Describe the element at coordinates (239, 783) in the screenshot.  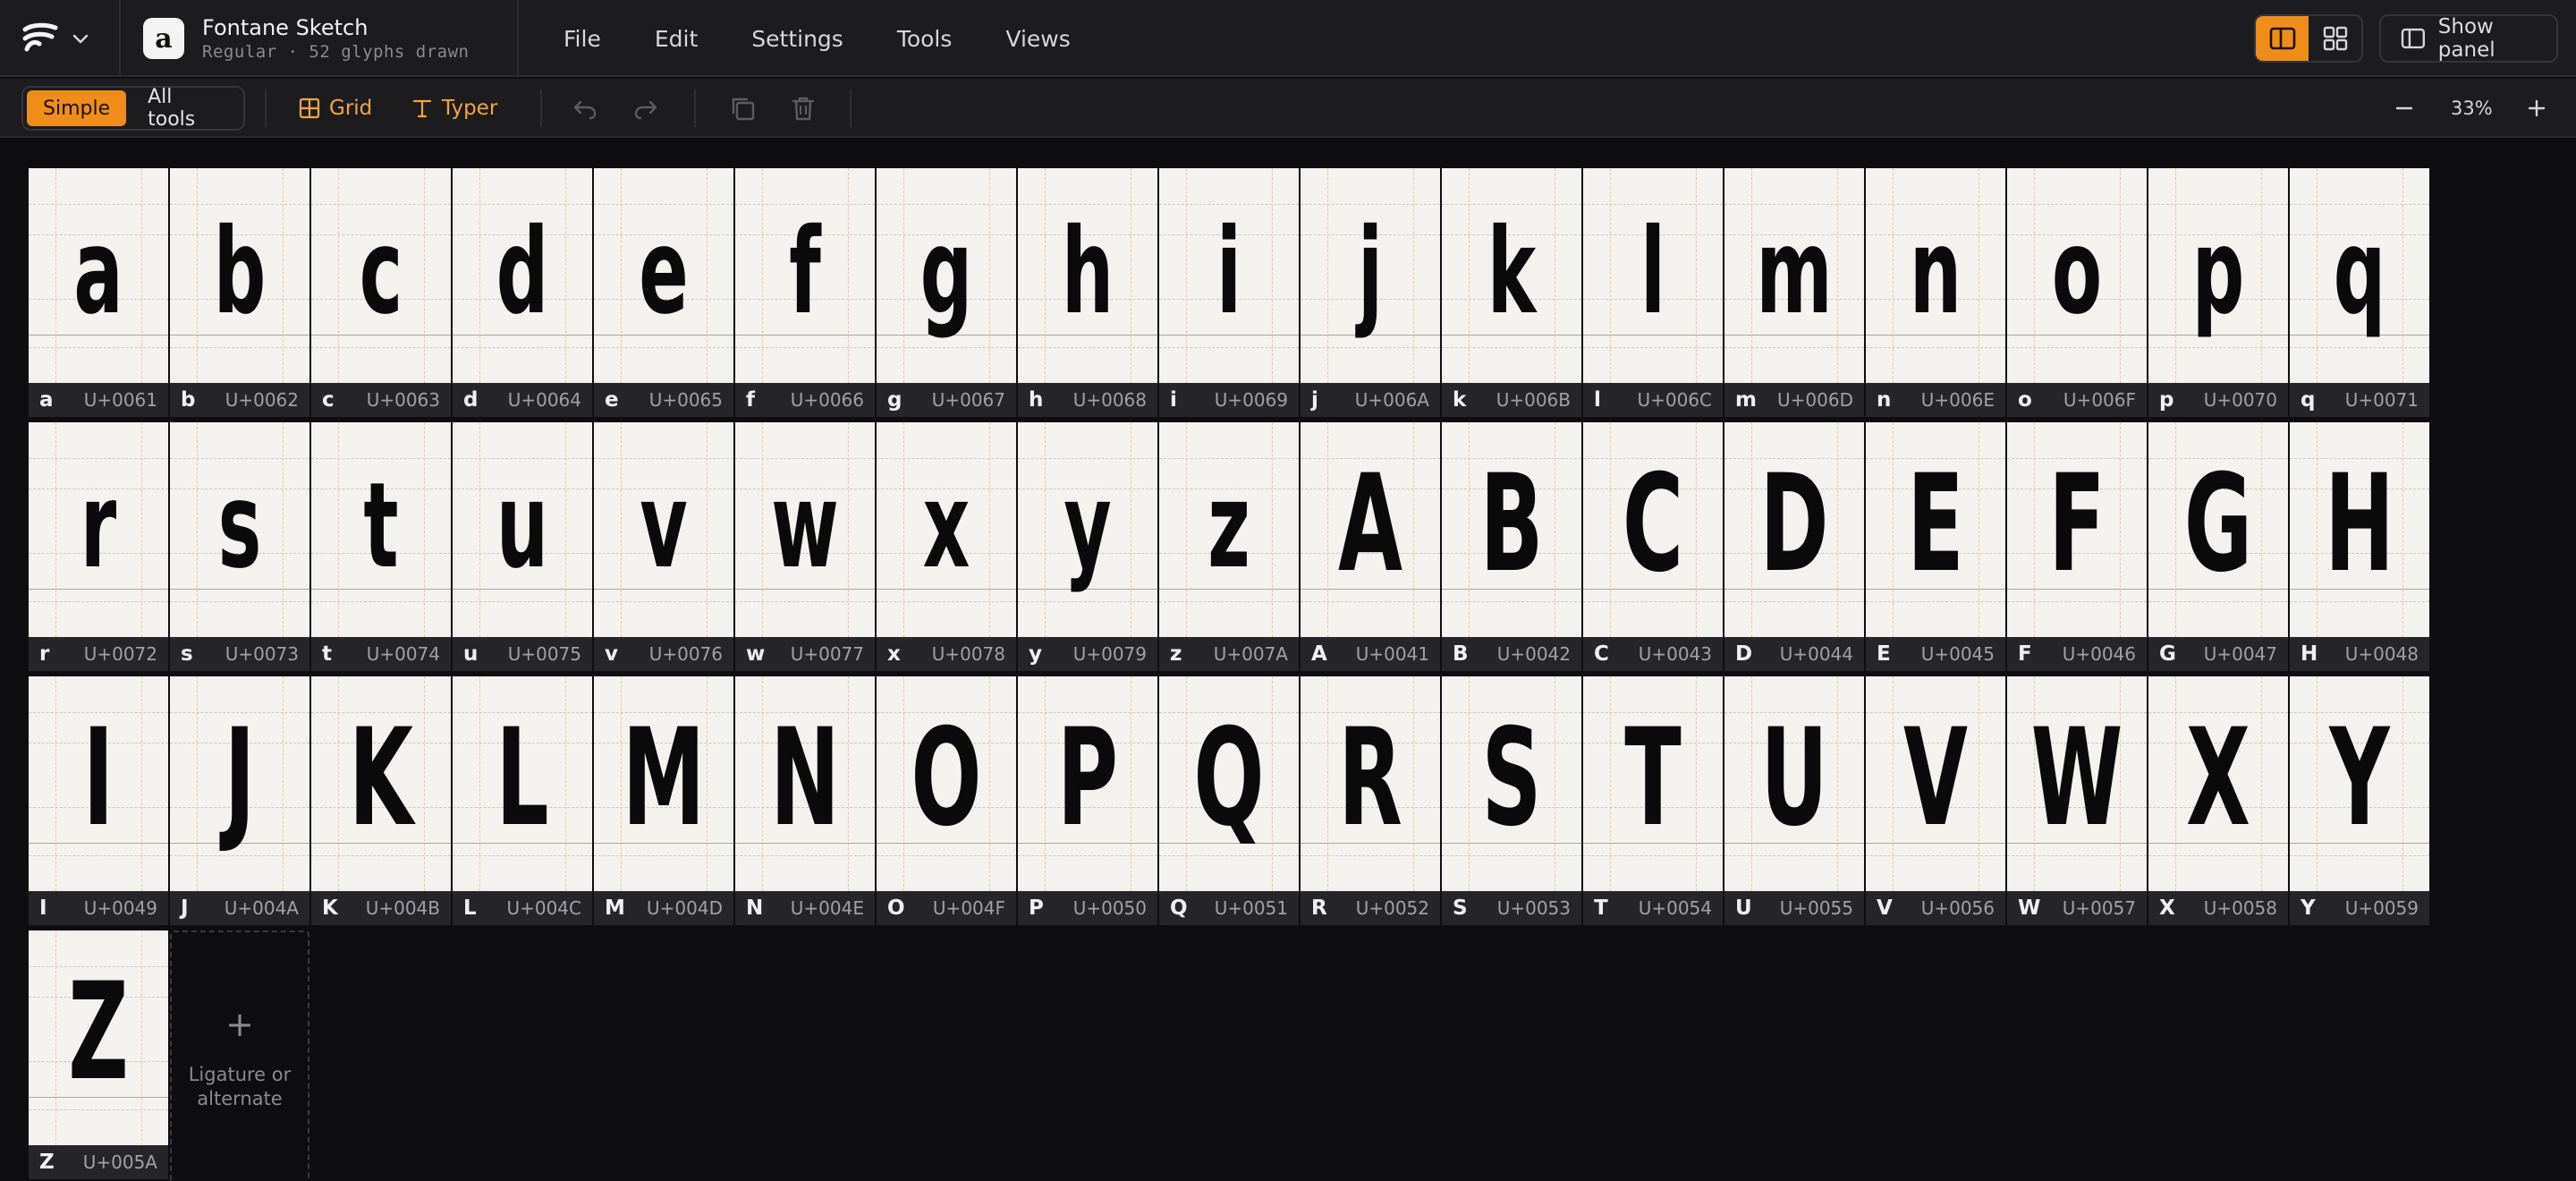
I see `glyph-canvas: J` at that location.